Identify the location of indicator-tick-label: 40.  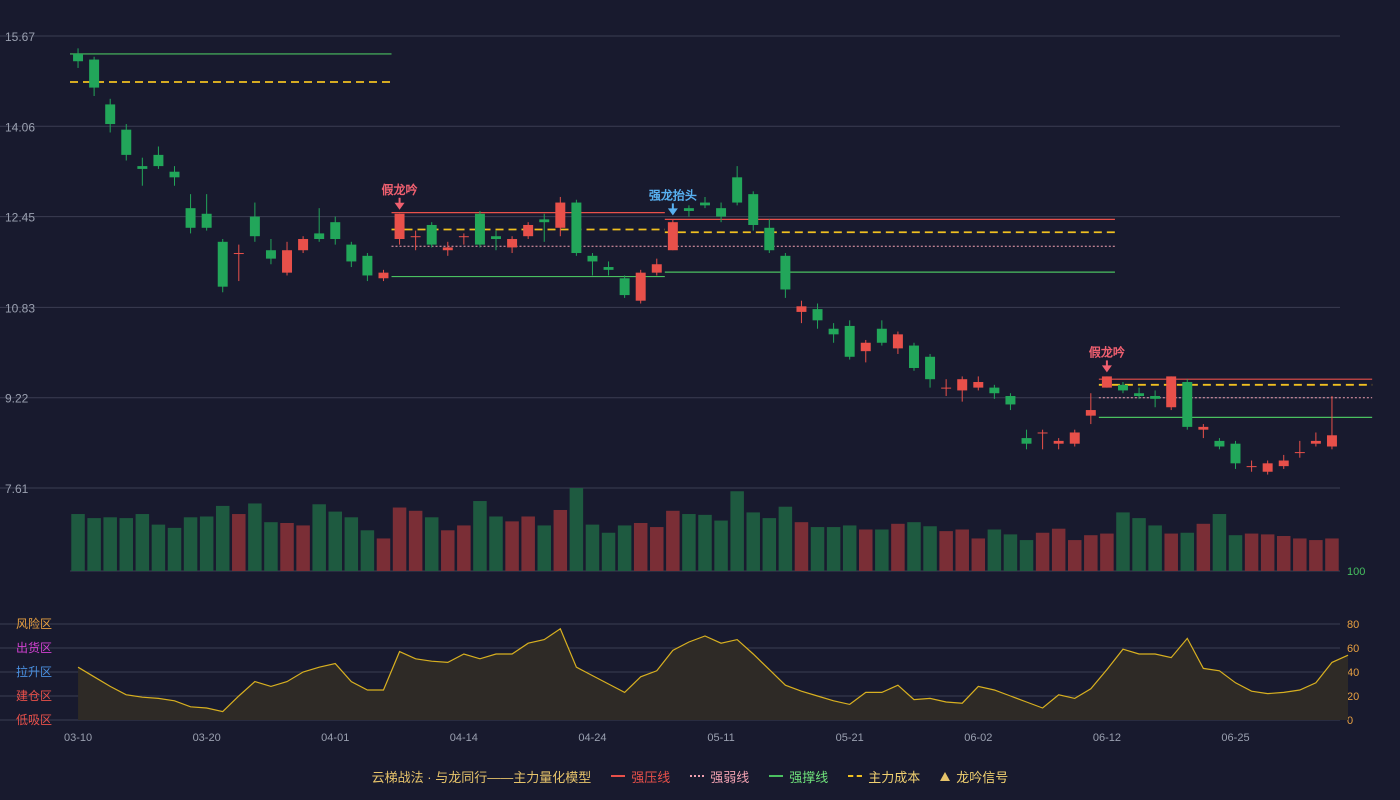
(1353, 673).